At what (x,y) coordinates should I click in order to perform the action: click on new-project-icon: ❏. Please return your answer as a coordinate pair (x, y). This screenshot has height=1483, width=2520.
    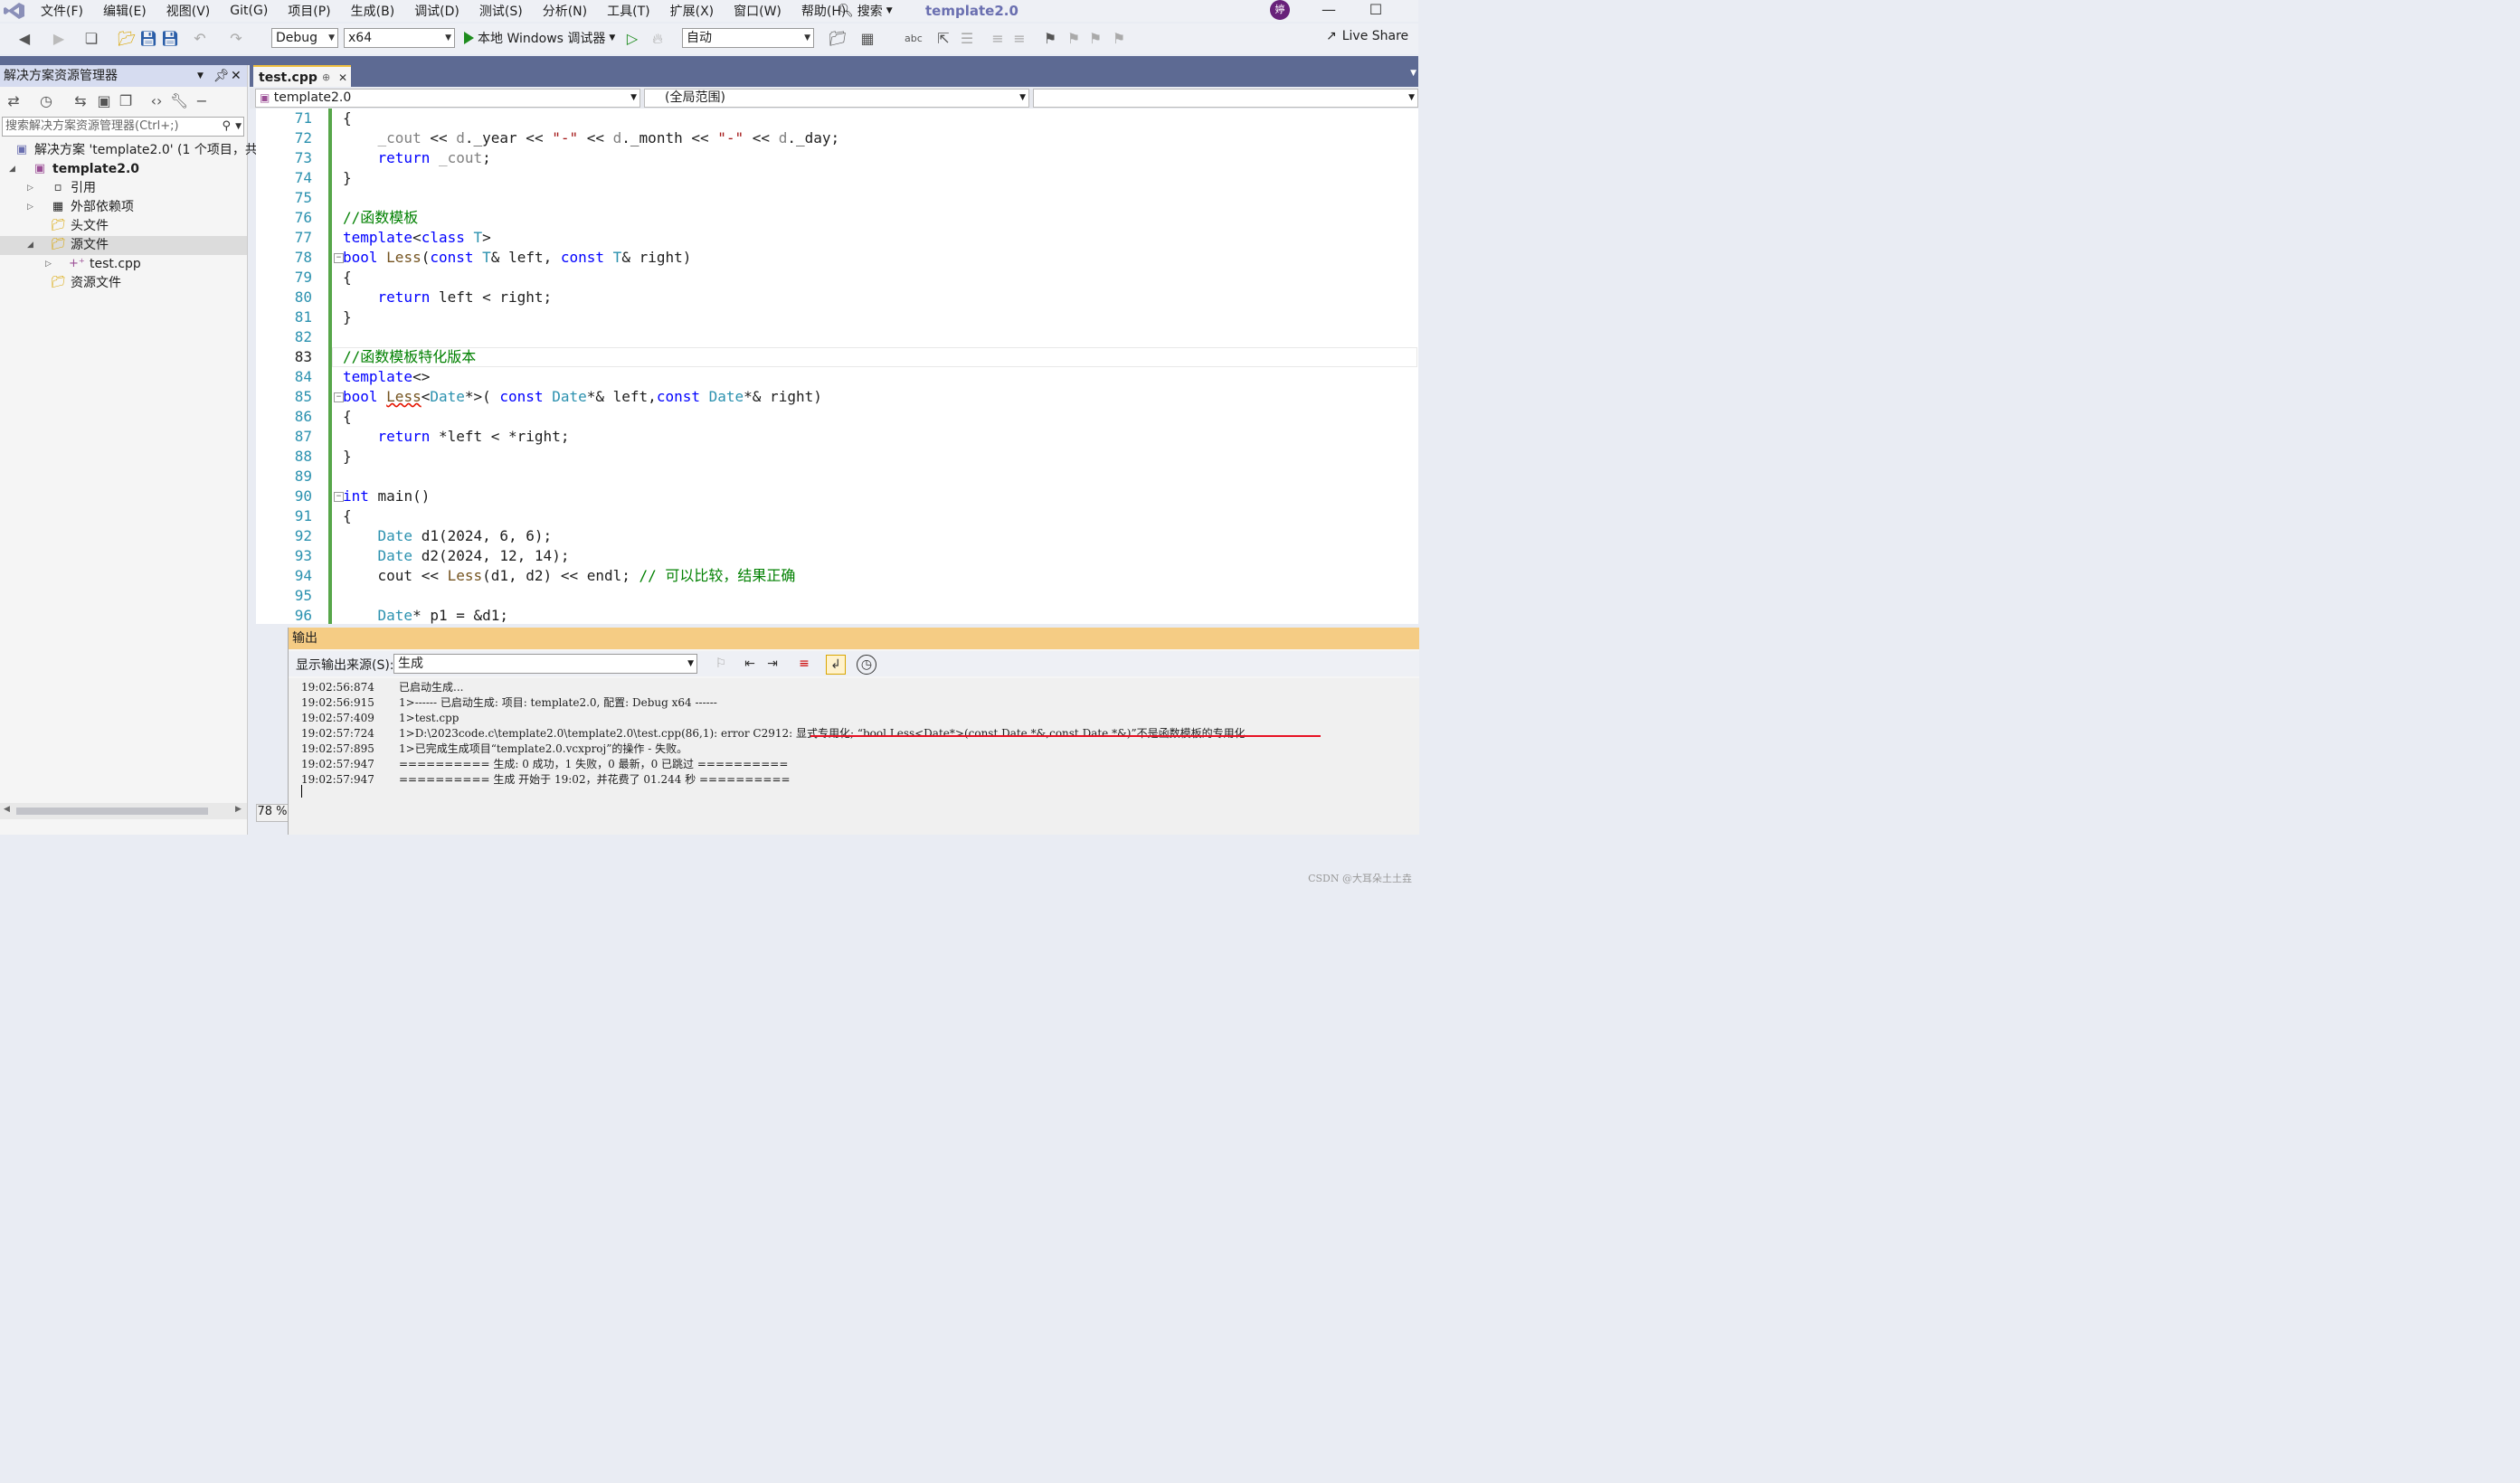
    Looking at the image, I should click on (91, 39).